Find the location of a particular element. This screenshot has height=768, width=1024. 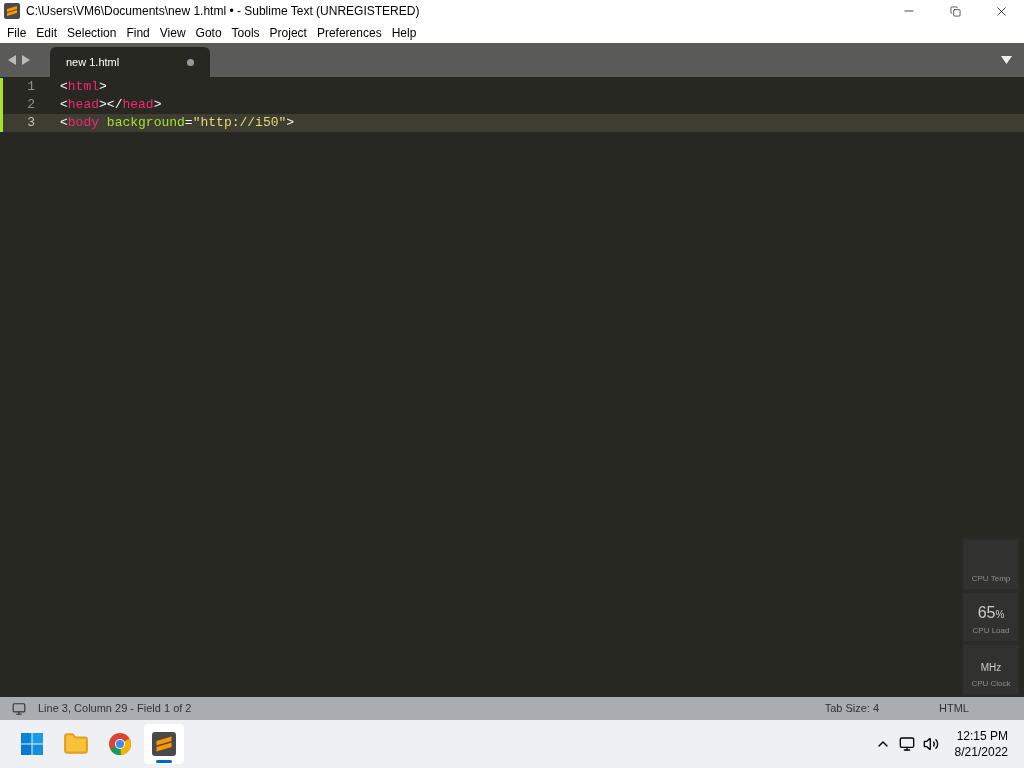

network-icon is located at coordinates (906, 744).